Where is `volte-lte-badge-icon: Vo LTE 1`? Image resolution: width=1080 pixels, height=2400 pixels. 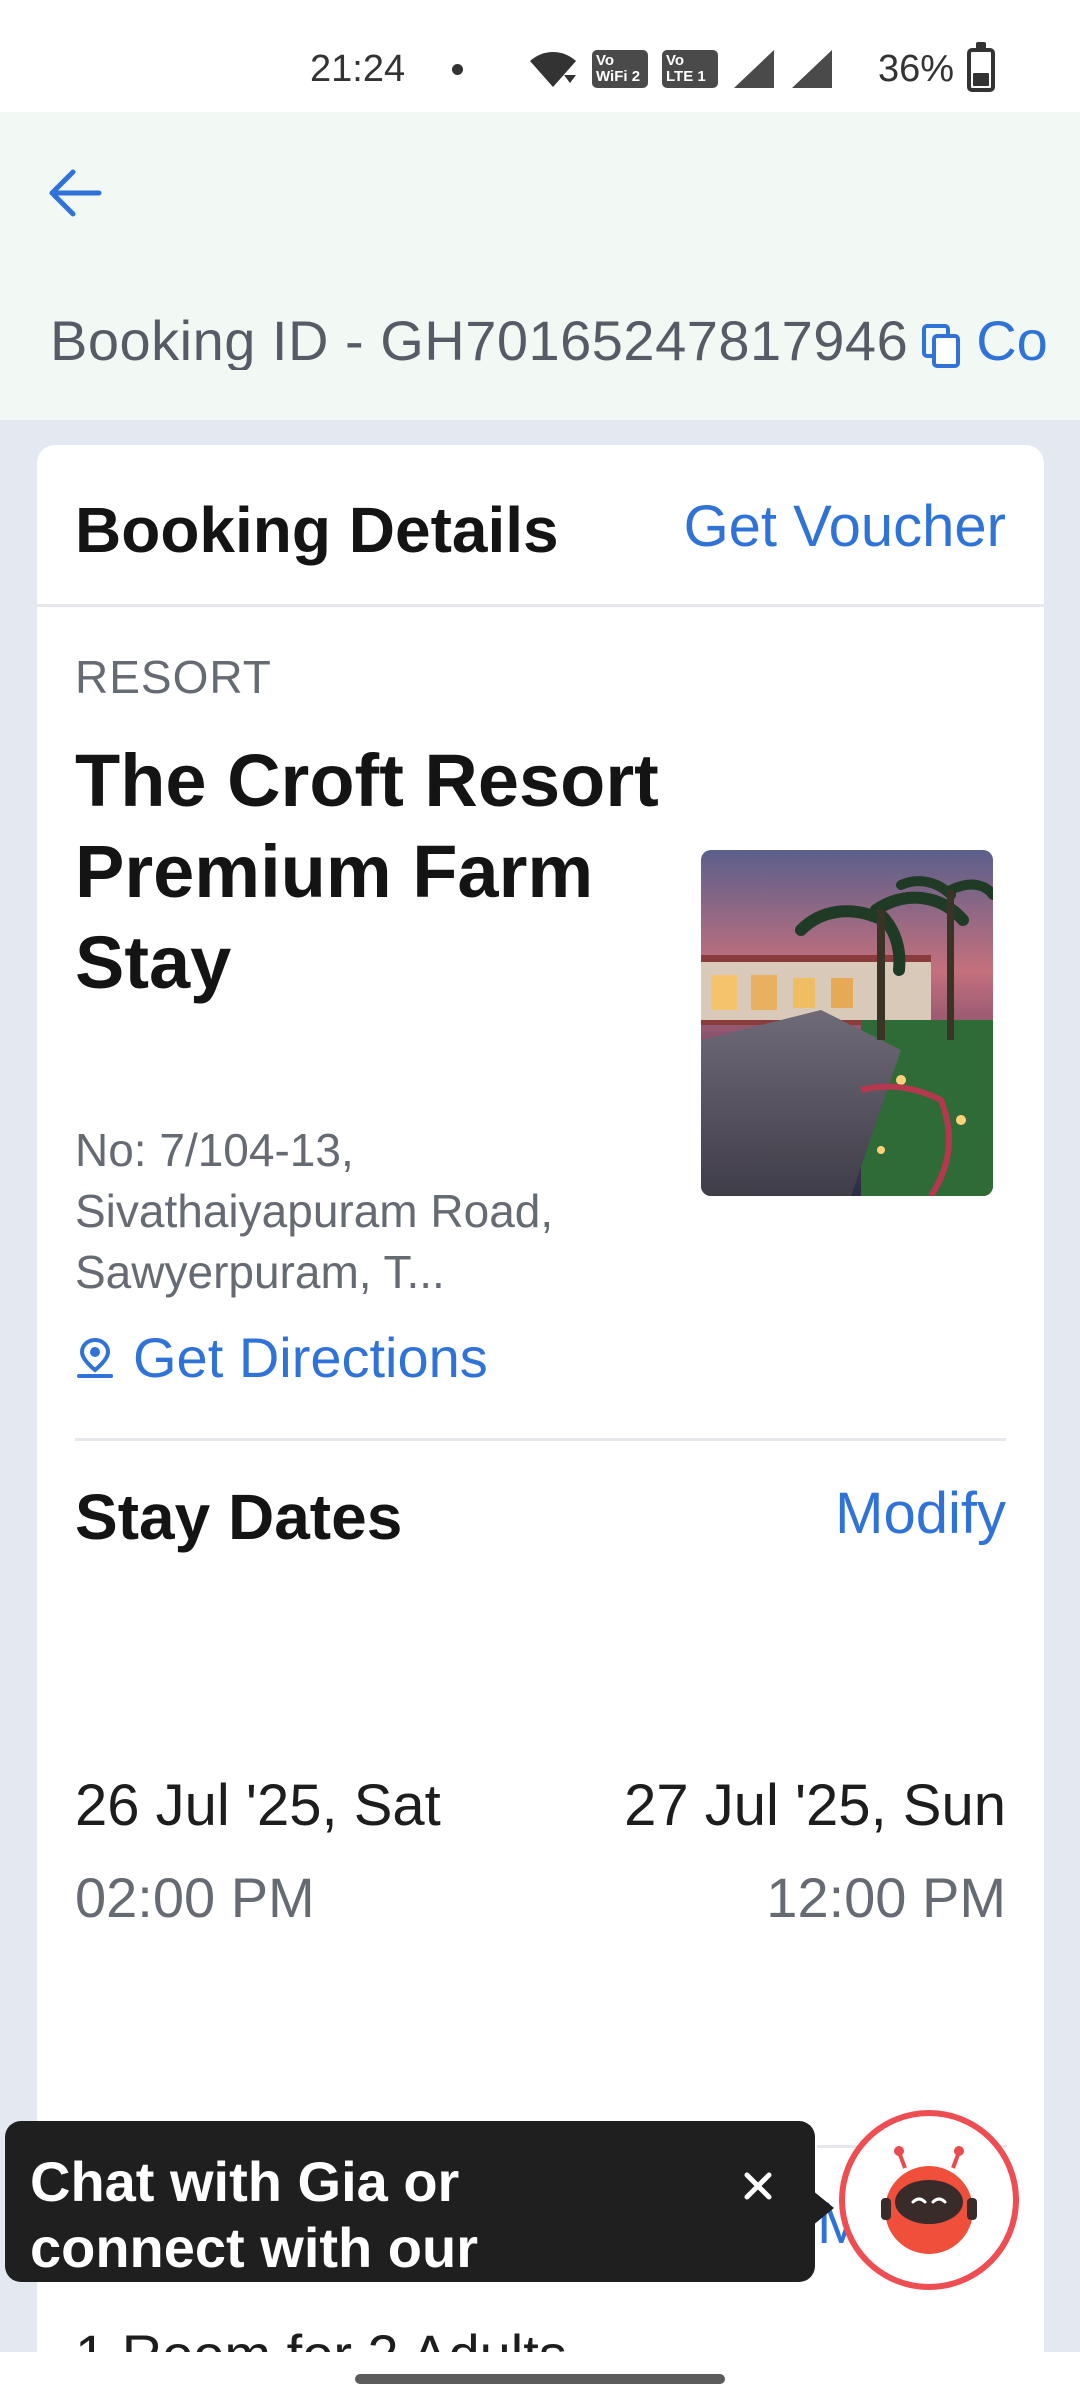
volte-lte-badge-icon: Vo LTE 1 is located at coordinates (690, 69).